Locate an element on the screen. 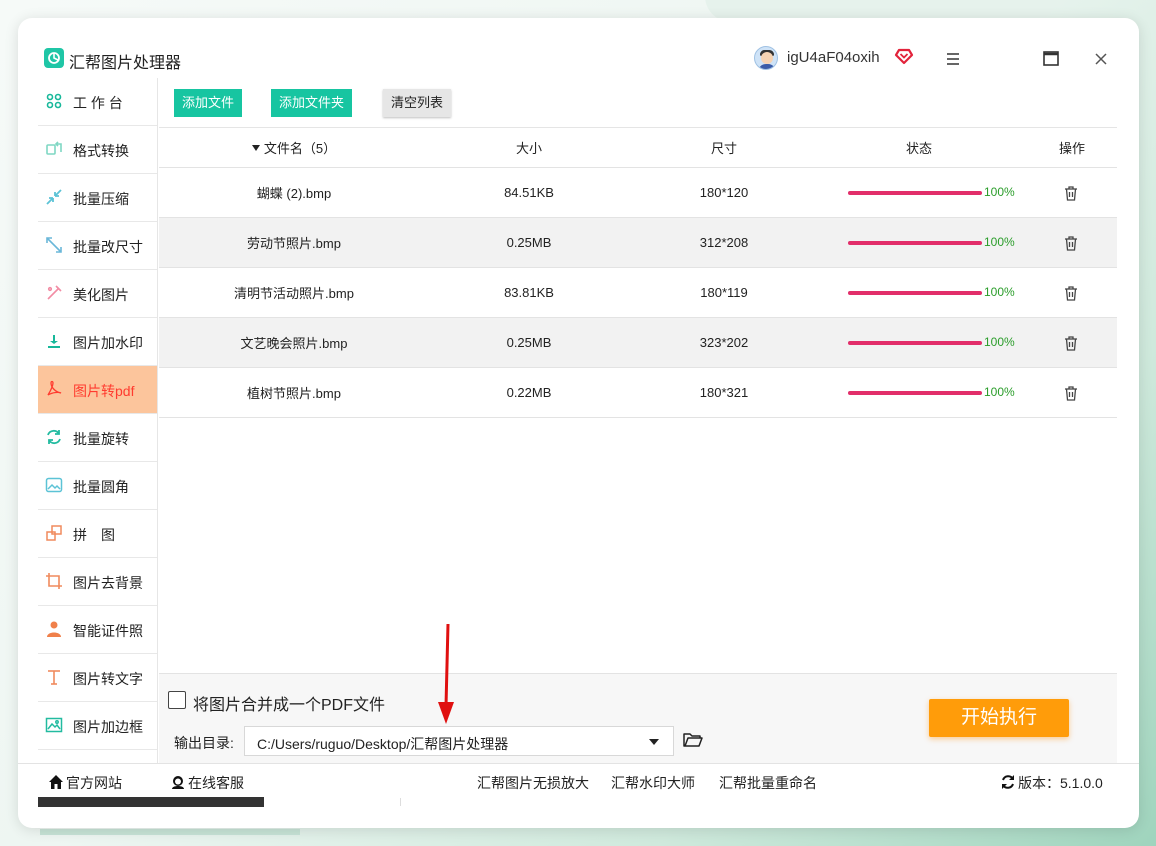  chevron-down-icon is located at coordinates (654, 742).